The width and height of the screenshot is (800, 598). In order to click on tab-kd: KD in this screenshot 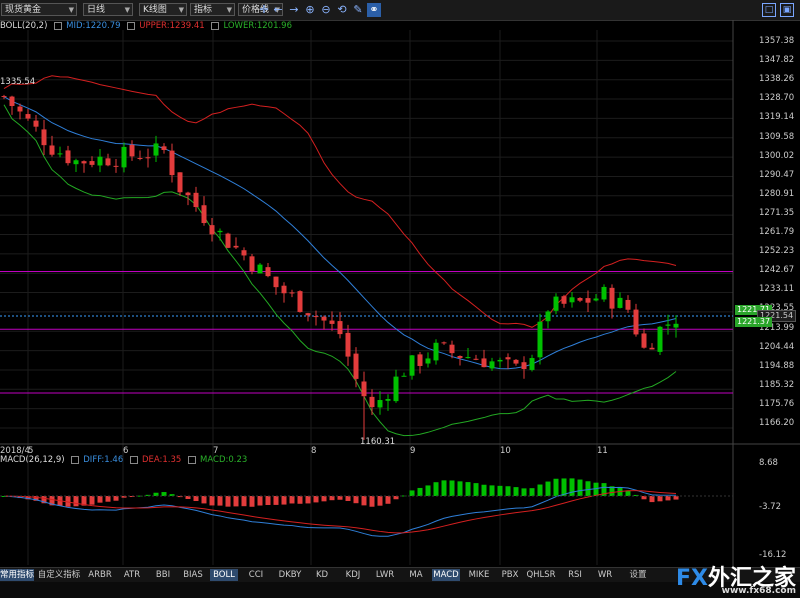, I will do `click(322, 575)`.